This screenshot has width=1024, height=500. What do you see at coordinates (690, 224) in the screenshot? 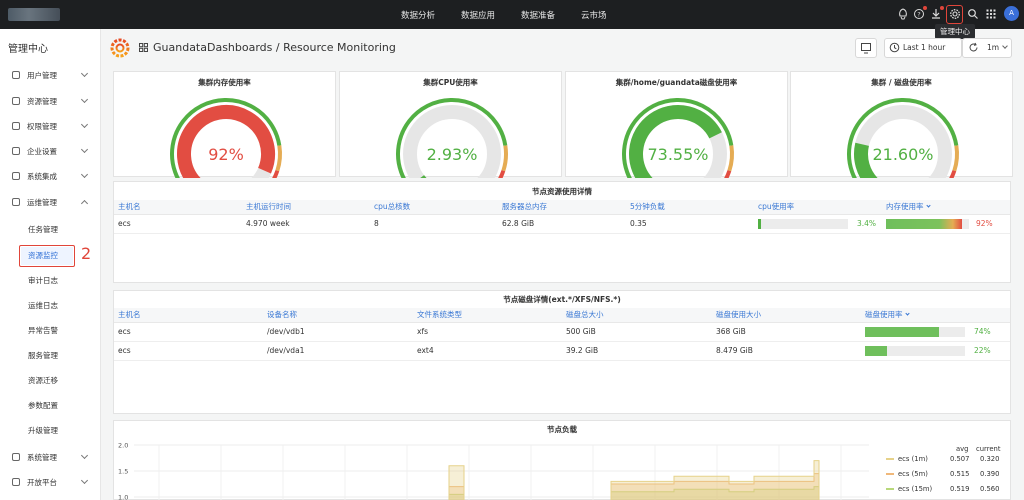
I see `cell-load5: 0.35` at bounding box center [690, 224].